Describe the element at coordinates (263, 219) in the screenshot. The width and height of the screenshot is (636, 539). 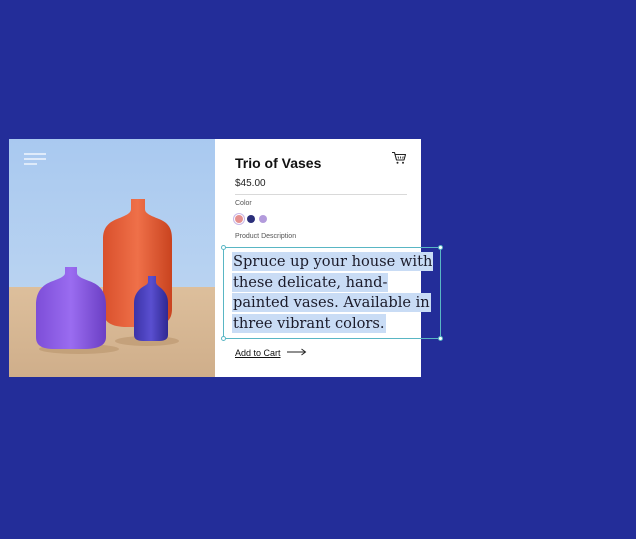
I see `color-swatch-lavender` at that location.